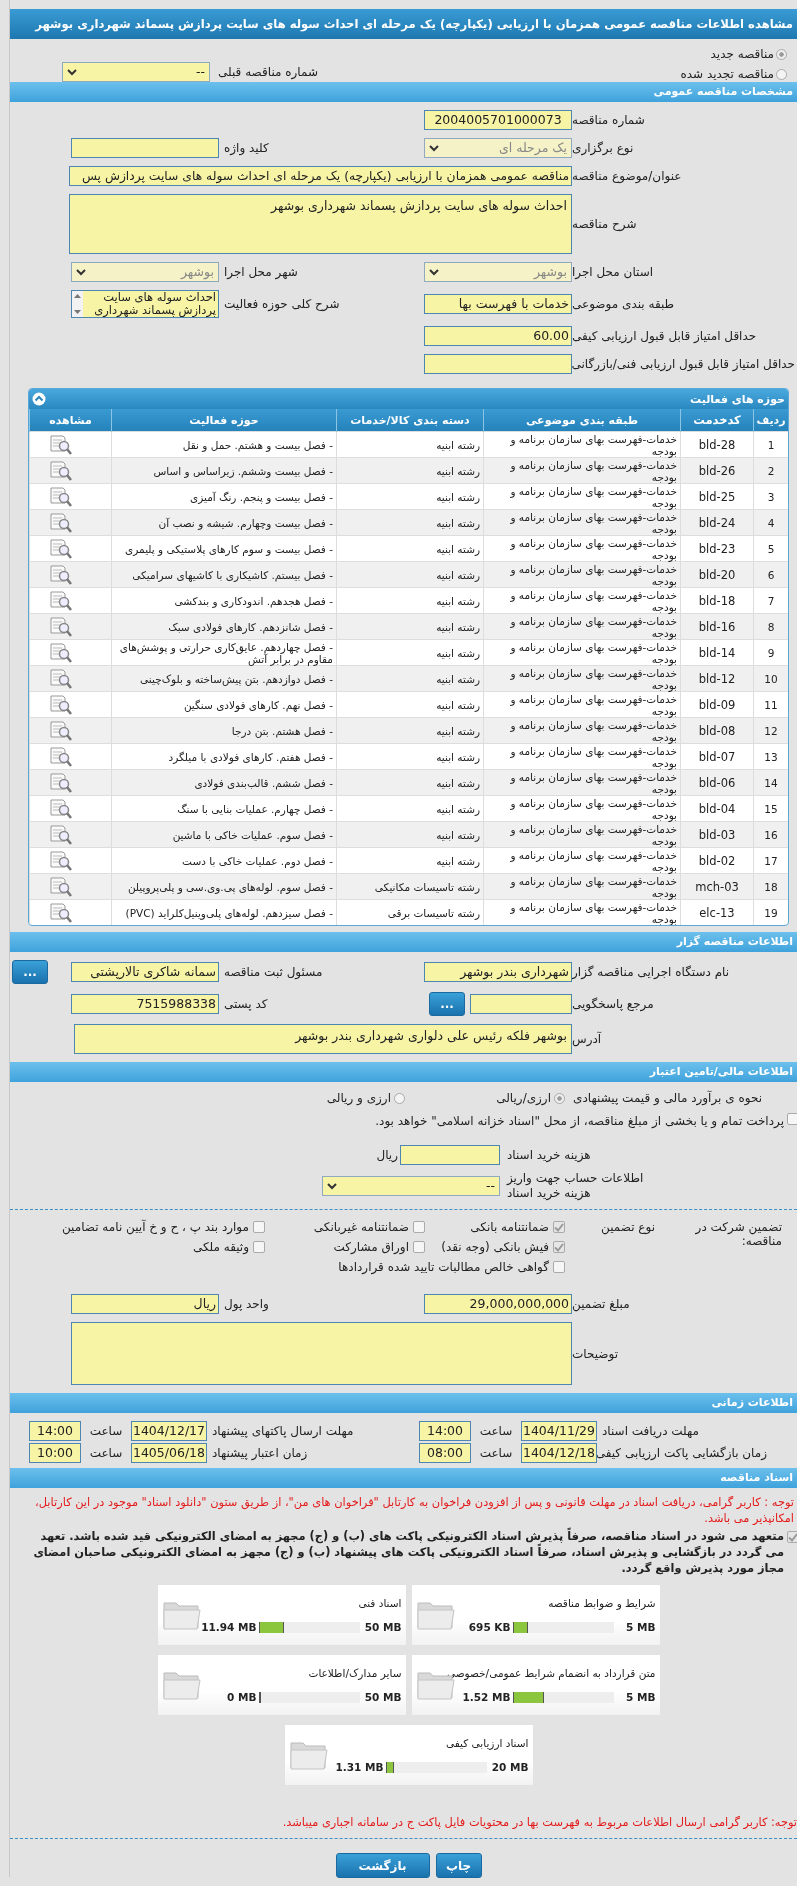 The image size is (797, 1886). What do you see at coordinates (403, 1072) in the screenshot?
I see `section-header: اطلاعات مالی/تامین اعتبار` at bounding box center [403, 1072].